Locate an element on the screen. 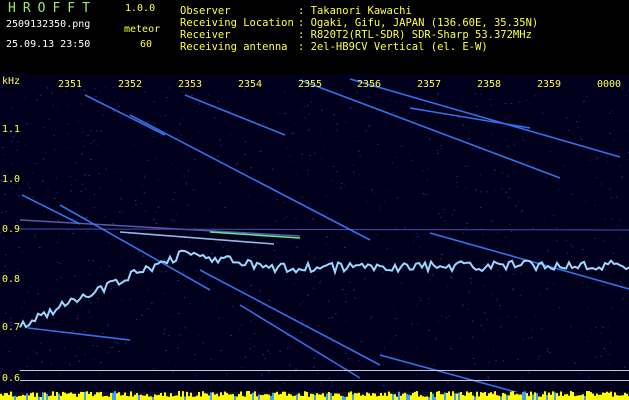 The height and width of the screenshot is (400, 629). info-observer: Observer : Takanori Kawachi is located at coordinates (296, 11).